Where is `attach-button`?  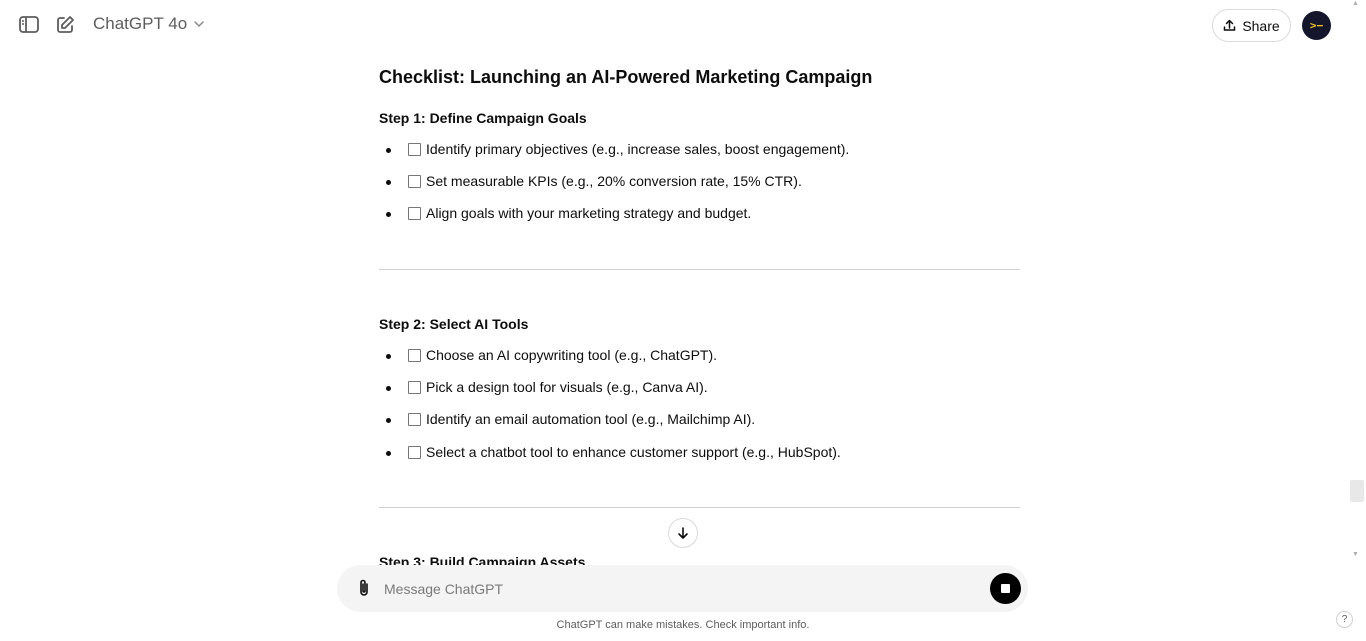
attach-button is located at coordinates (364, 588).